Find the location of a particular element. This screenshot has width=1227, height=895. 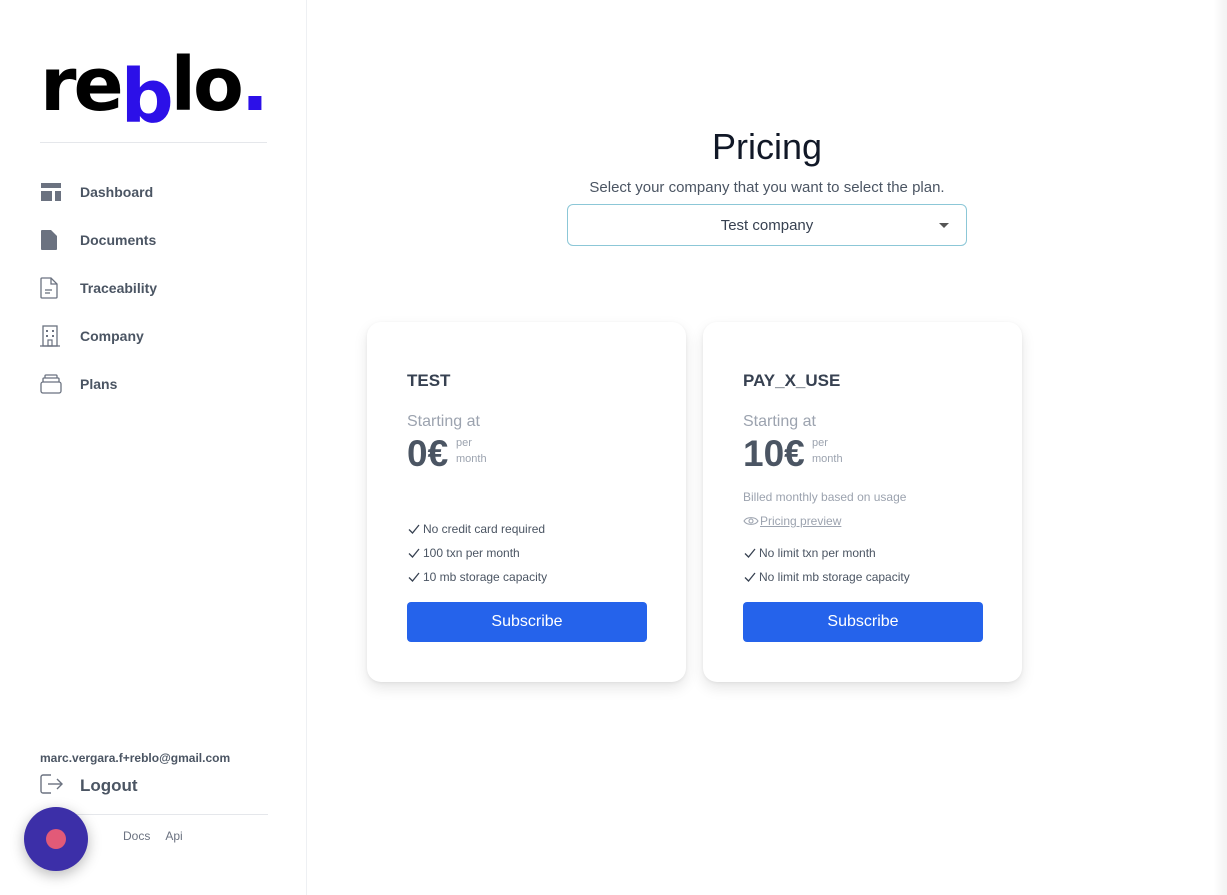

plan-feature: No limit txn per month is located at coordinates (809, 553).